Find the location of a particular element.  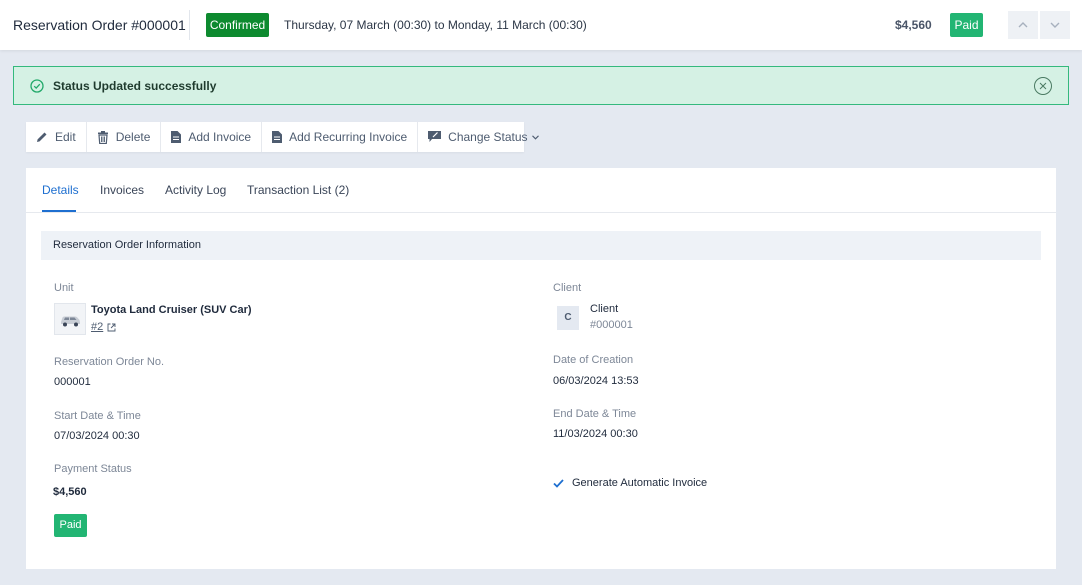

change-status-label: Change Status is located at coordinates (488, 137).